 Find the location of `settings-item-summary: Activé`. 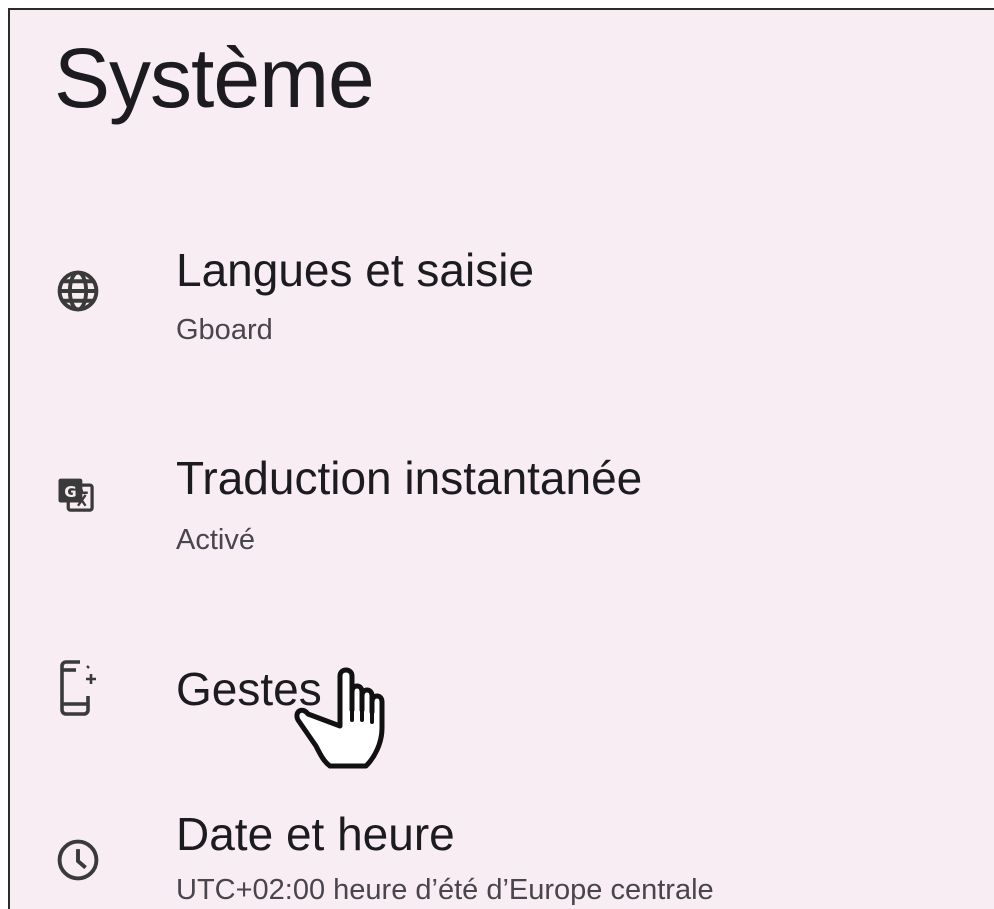

settings-item-summary: Activé is located at coordinates (215, 540).